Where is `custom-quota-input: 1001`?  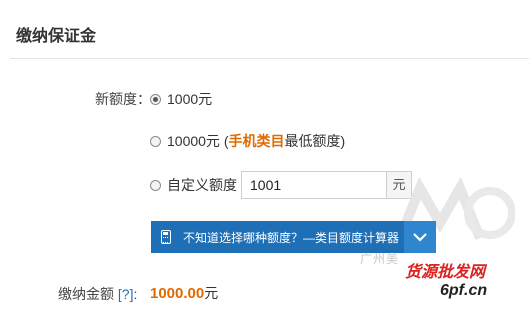 custom-quota-input: 1001 is located at coordinates (313, 185).